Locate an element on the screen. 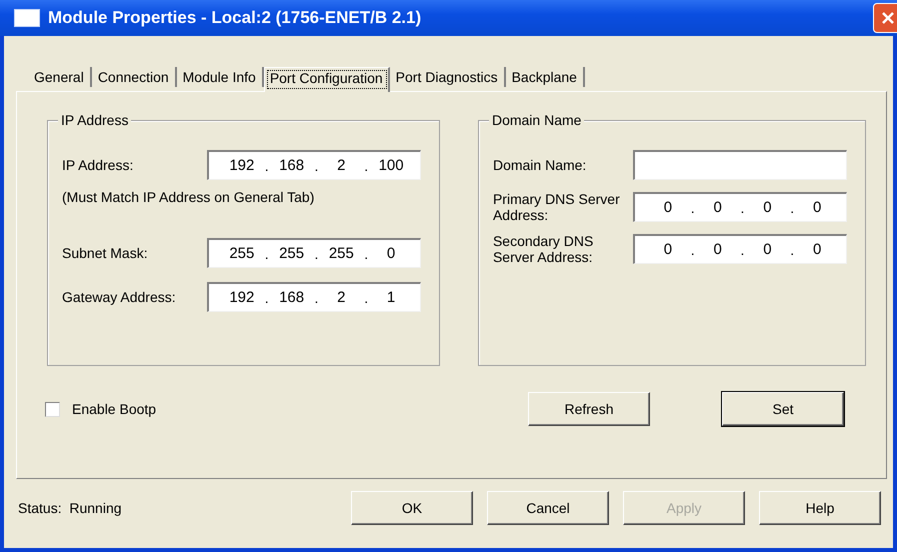  field-label: Domain Name: is located at coordinates (539, 165).